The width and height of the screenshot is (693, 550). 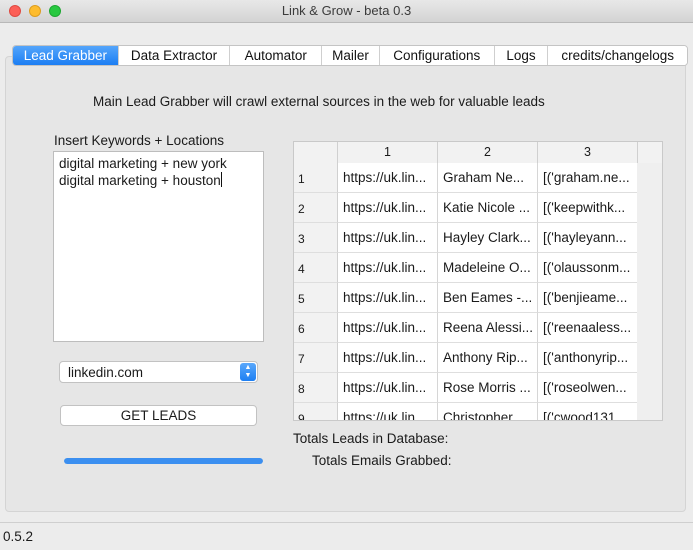 I want to click on row-header: 4, so click(x=316, y=268).